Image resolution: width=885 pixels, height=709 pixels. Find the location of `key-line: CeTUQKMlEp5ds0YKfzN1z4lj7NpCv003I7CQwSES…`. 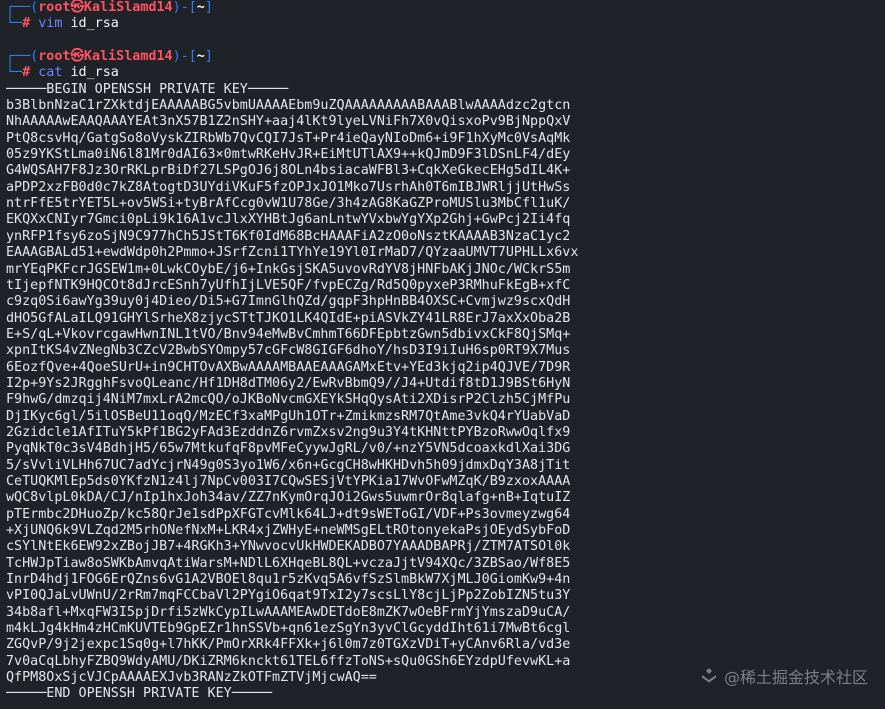

key-line: CeTUQKMlEp5ds0YKfzN1z4lj7NpCv003I7CQwSES… is located at coordinates (288, 481).